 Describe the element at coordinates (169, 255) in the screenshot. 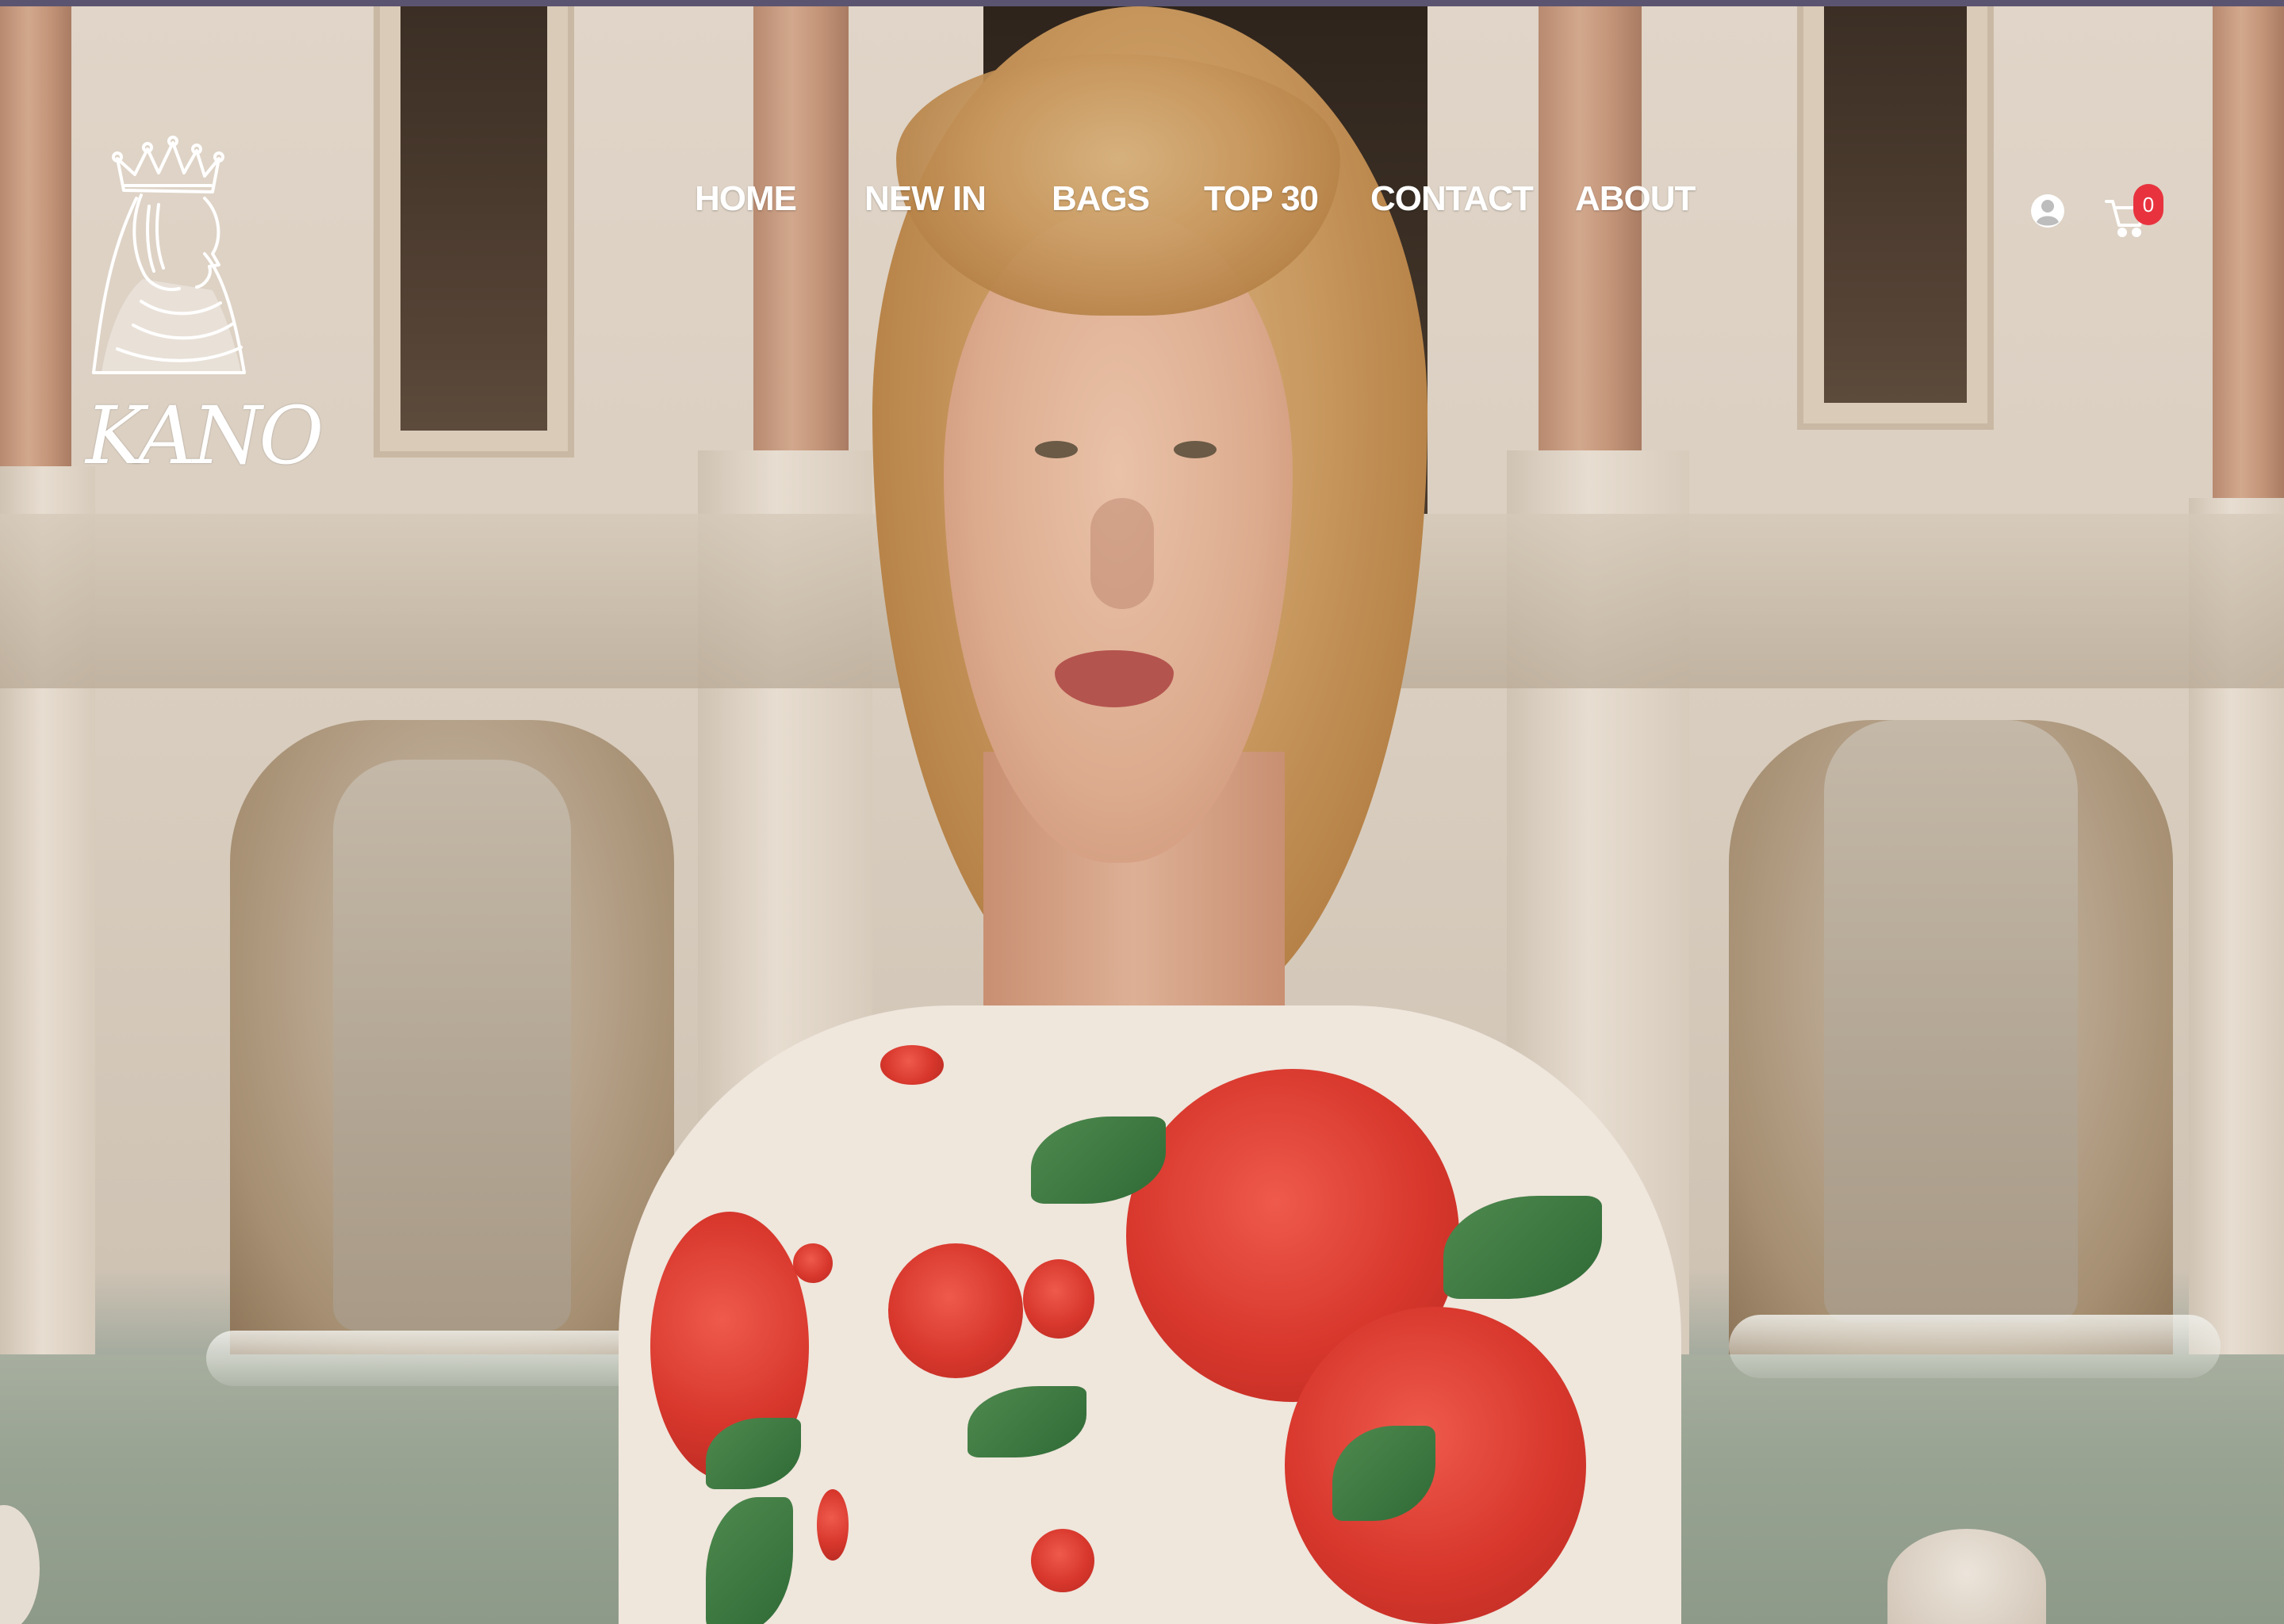

I see `crowned-queen-icon` at that location.